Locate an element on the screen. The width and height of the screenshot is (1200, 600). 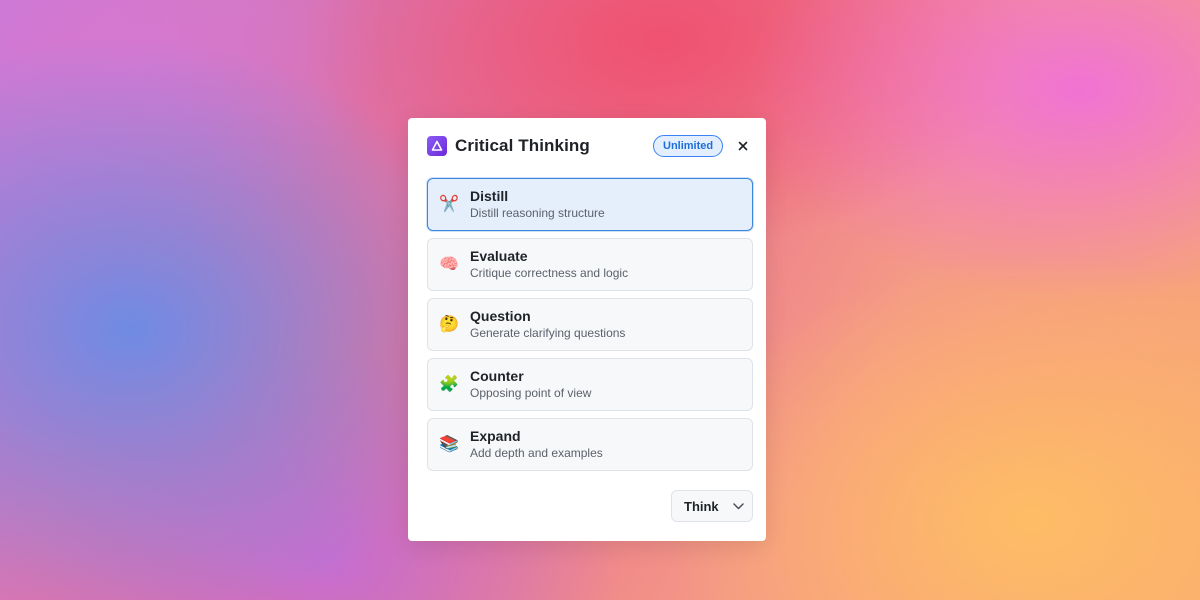
mode-item-expand: 📚 Expand Add depth and examples is located at coordinates (590, 444).